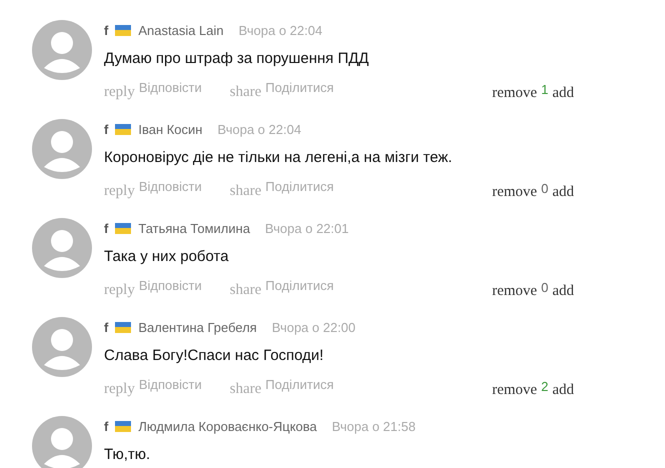 Image resolution: width=665 pixels, height=468 pixels. What do you see at coordinates (307, 228) in the screenshot?
I see `comment-time: Вчора о 22:01` at bounding box center [307, 228].